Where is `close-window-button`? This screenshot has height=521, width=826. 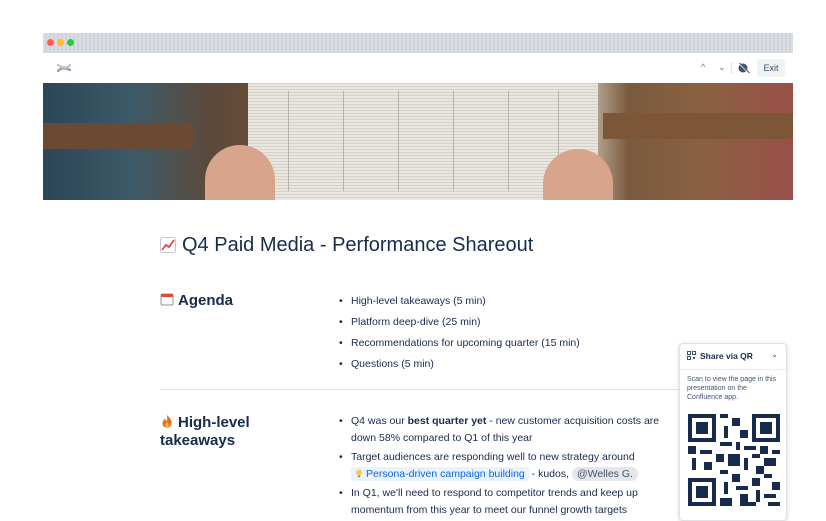
close-window-button is located at coordinates (50, 42).